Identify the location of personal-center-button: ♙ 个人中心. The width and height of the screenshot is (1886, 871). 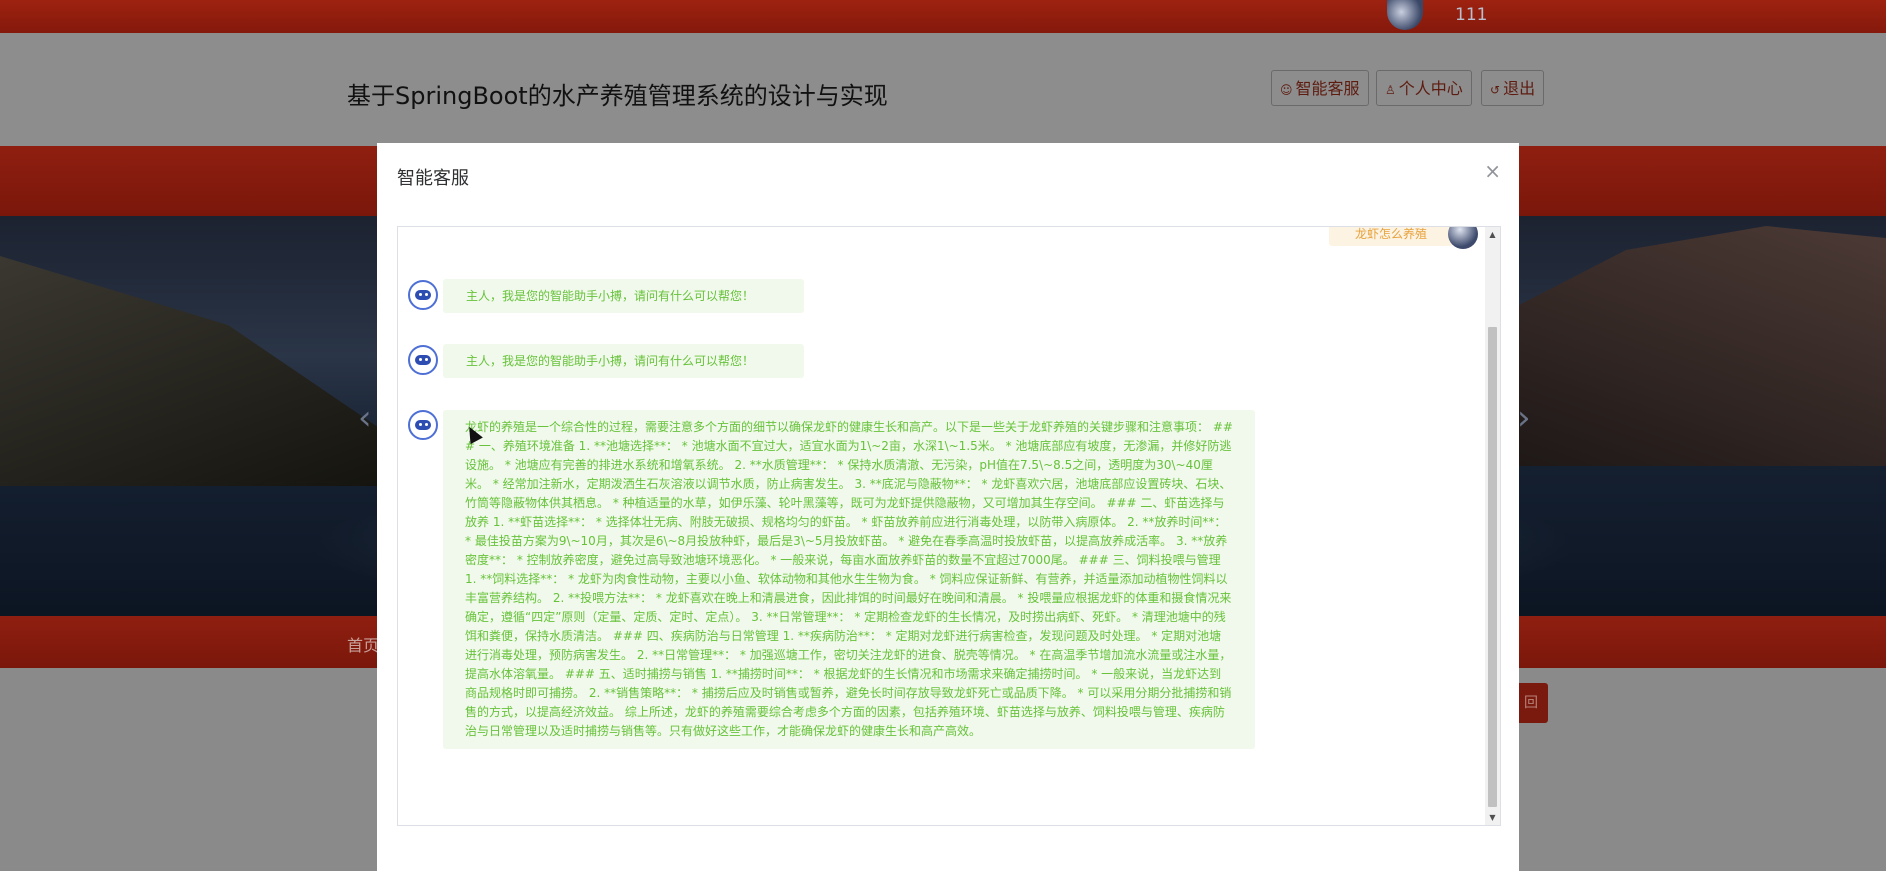
(1424, 88).